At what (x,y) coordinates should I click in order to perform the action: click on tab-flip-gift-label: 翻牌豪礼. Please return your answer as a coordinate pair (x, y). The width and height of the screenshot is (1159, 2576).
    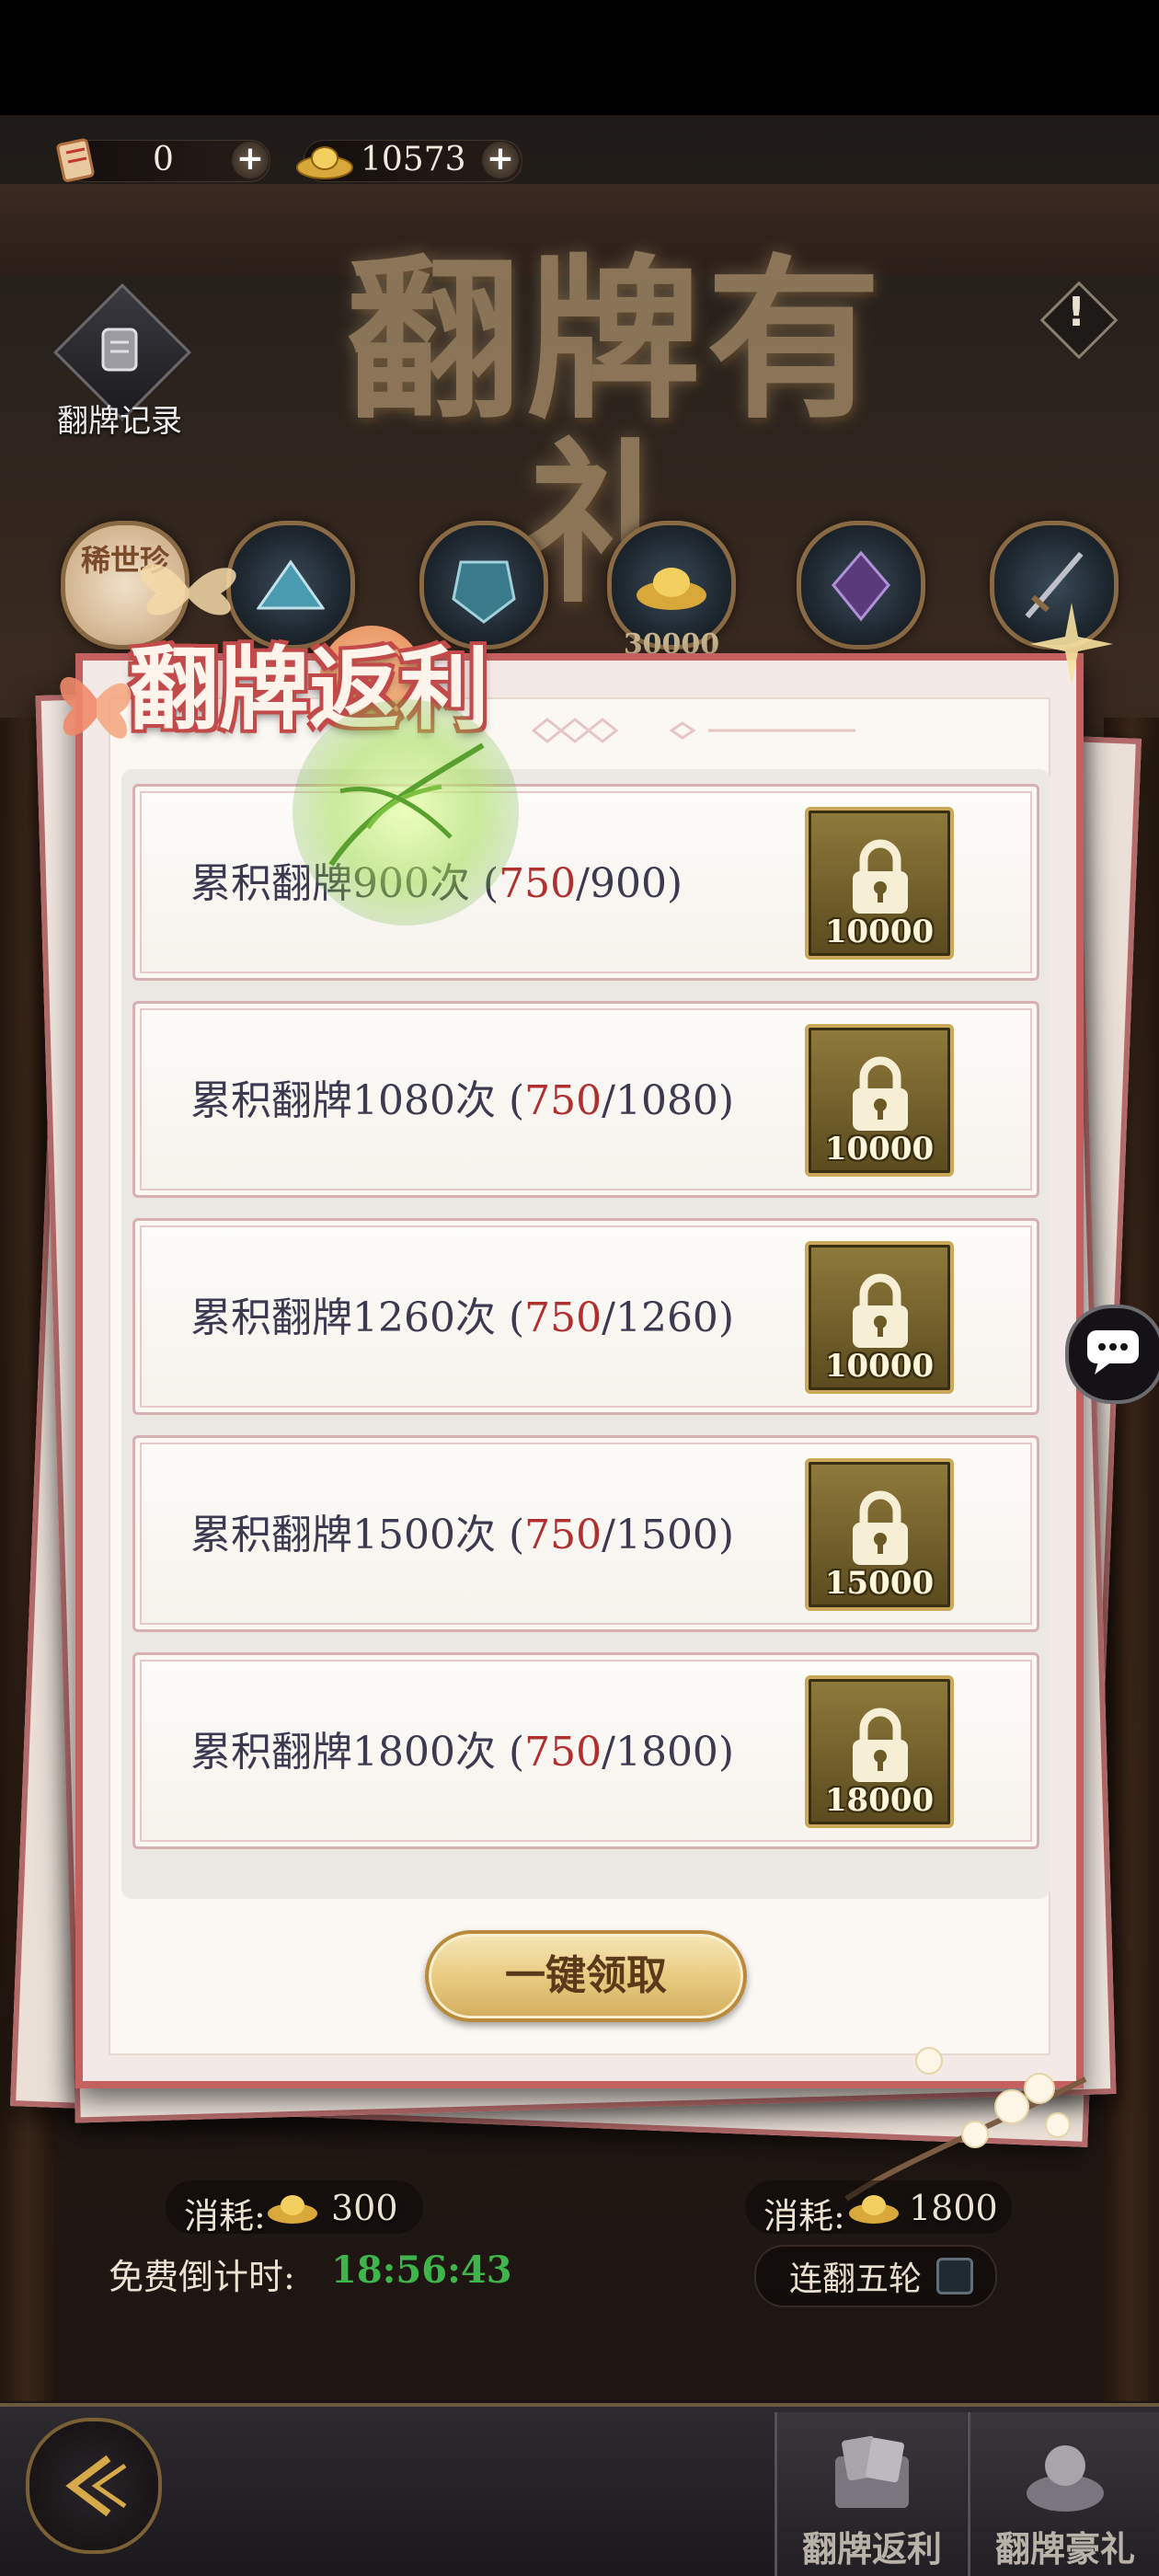
    Looking at the image, I should click on (1064, 2549).